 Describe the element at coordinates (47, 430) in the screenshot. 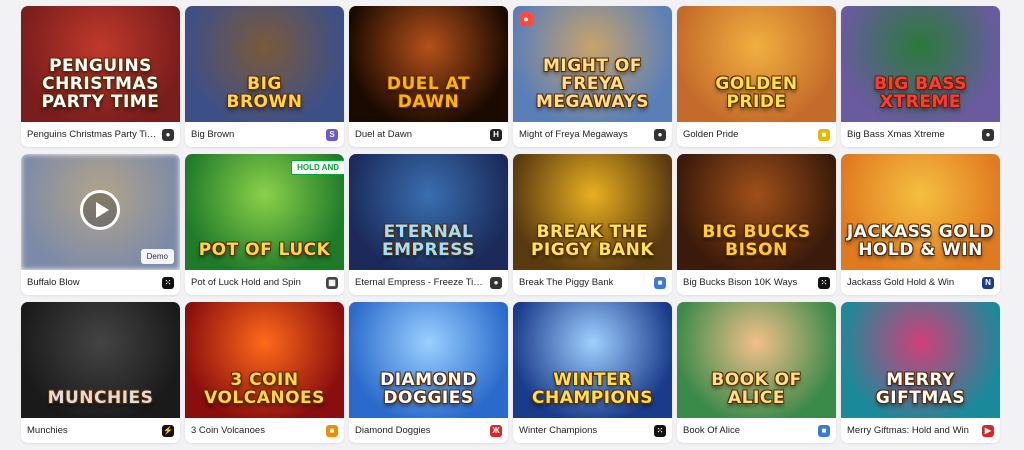

I see `game-title: Munchies` at that location.